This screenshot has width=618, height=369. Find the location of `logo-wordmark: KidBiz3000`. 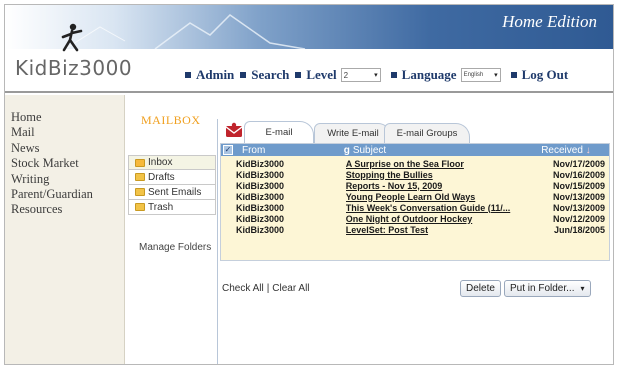

logo-wordmark: KidBiz3000 is located at coordinates (74, 68).